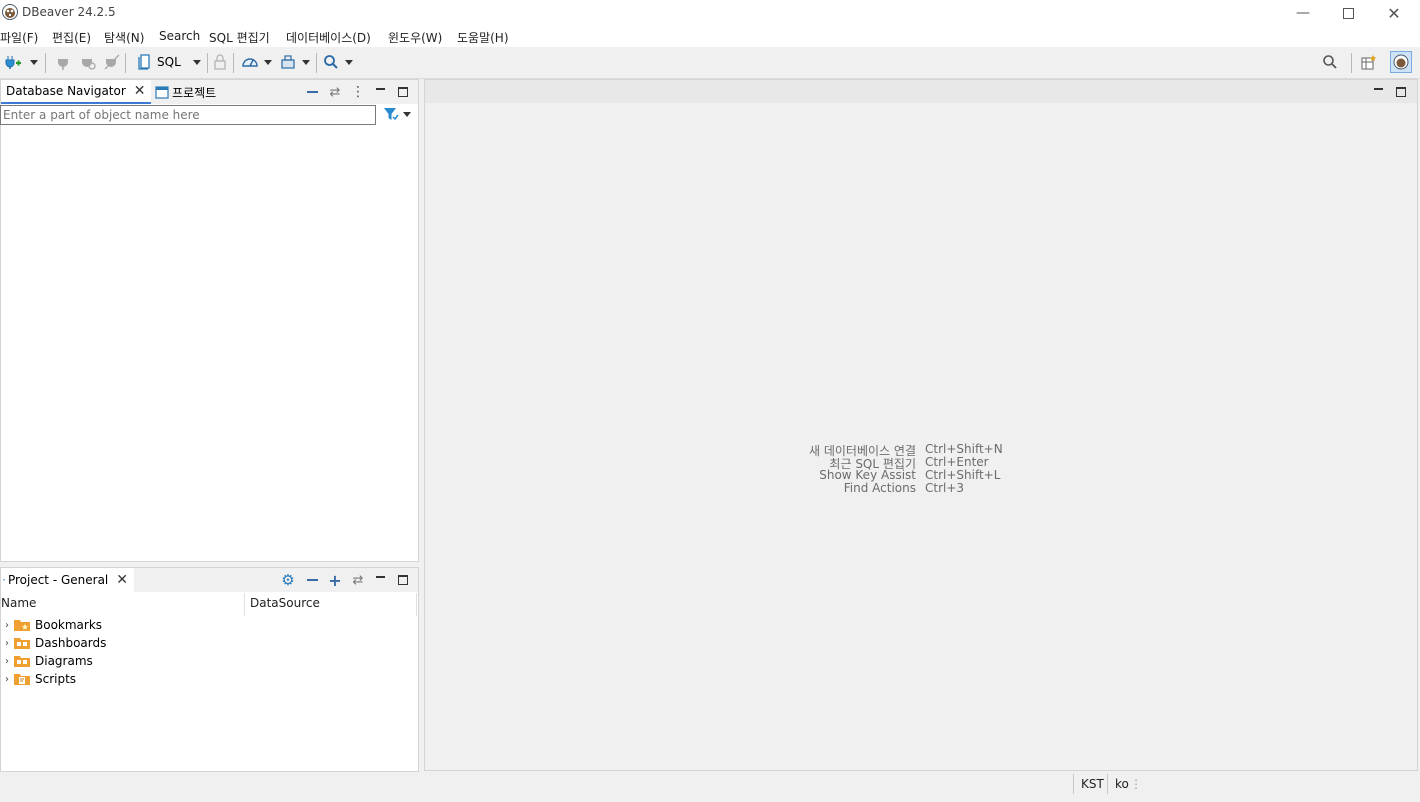 This screenshot has width=1420, height=802. What do you see at coordinates (391, 114) in the screenshot?
I see `filter-icon` at bounding box center [391, 114].